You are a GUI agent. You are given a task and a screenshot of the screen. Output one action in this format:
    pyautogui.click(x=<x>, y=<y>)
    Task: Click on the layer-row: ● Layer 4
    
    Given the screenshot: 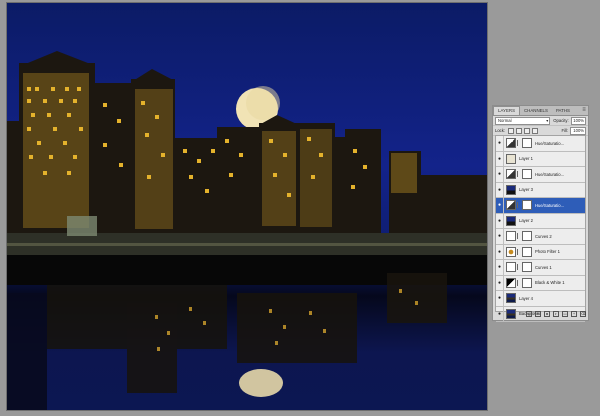 What is the action you would take?
    pyautogui.click(x=540, y=299)
    